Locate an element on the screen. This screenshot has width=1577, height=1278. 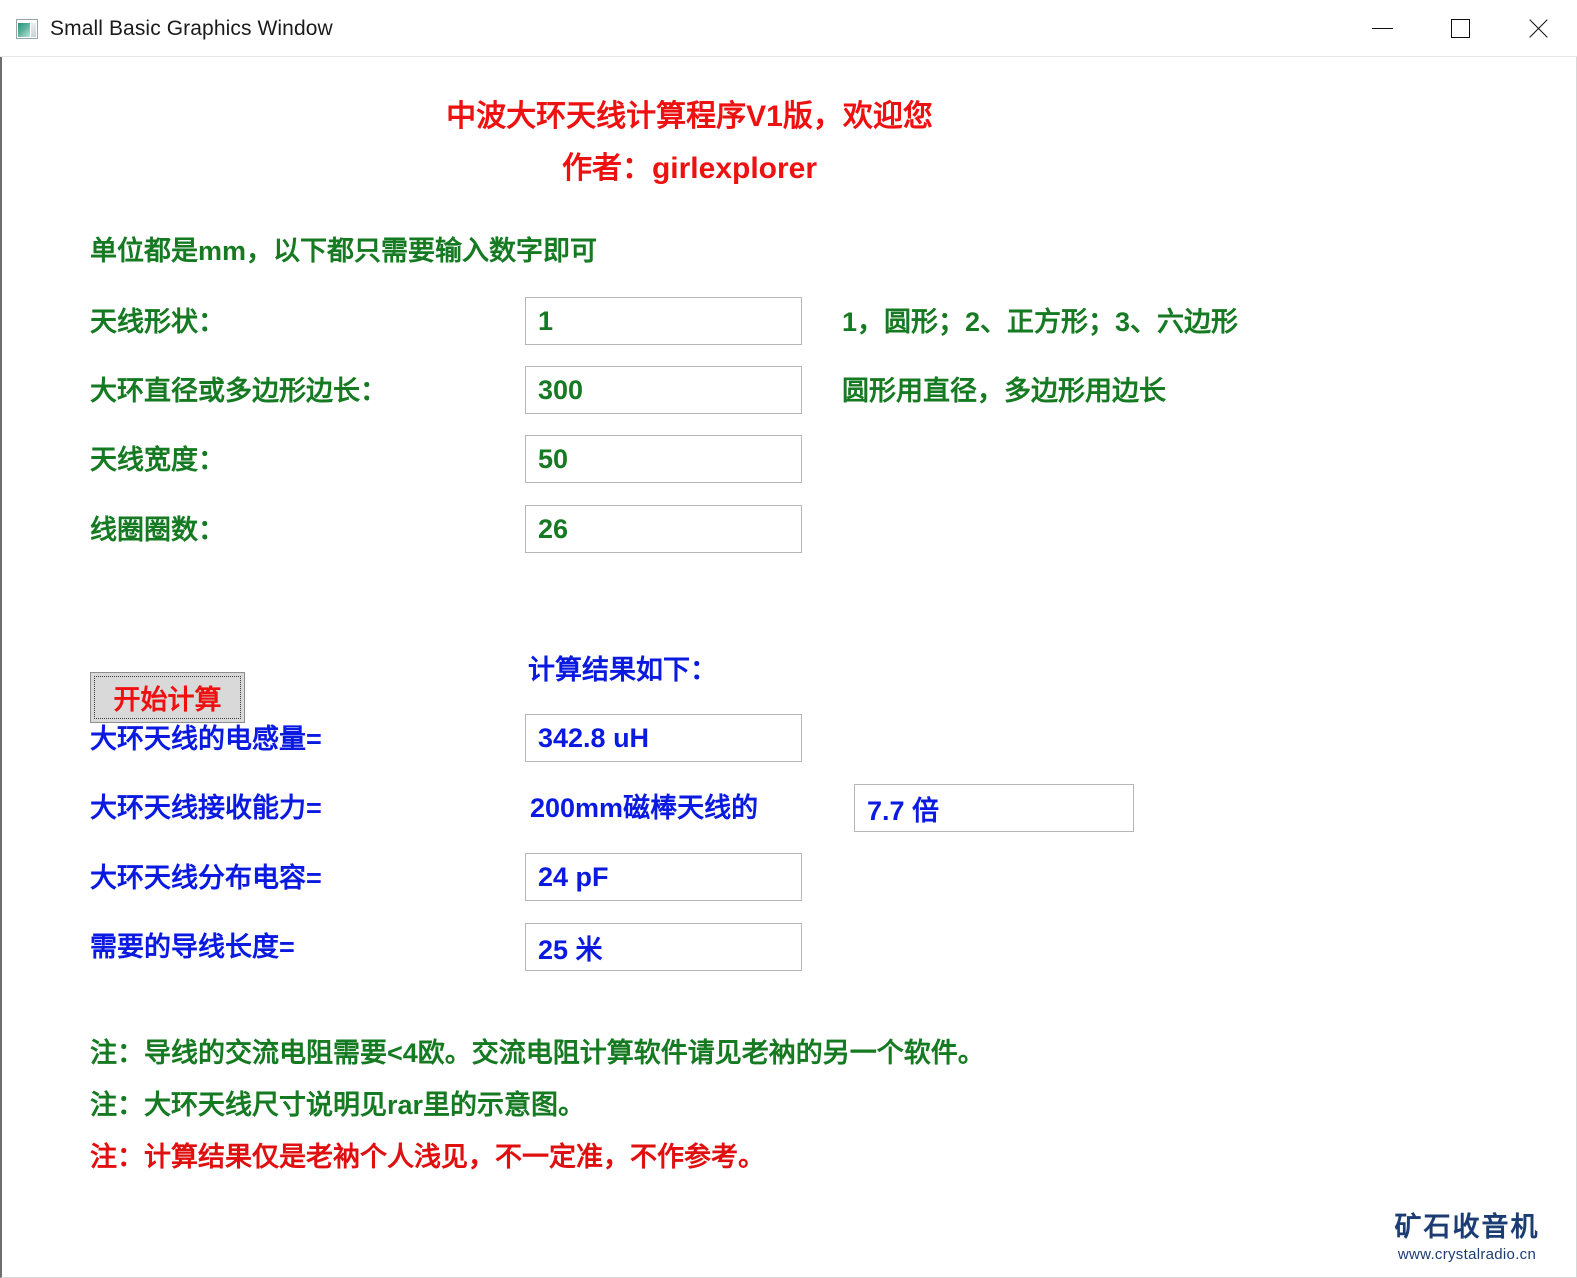
output-wire-length: 25 米 is located at coordinates (663, 947).